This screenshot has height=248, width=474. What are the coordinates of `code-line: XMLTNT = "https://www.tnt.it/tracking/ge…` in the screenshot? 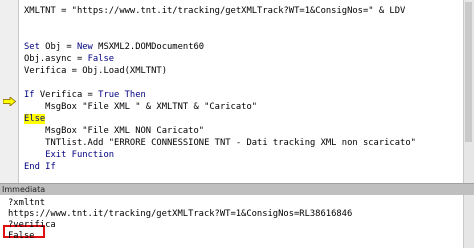 It's located at (214, 11).